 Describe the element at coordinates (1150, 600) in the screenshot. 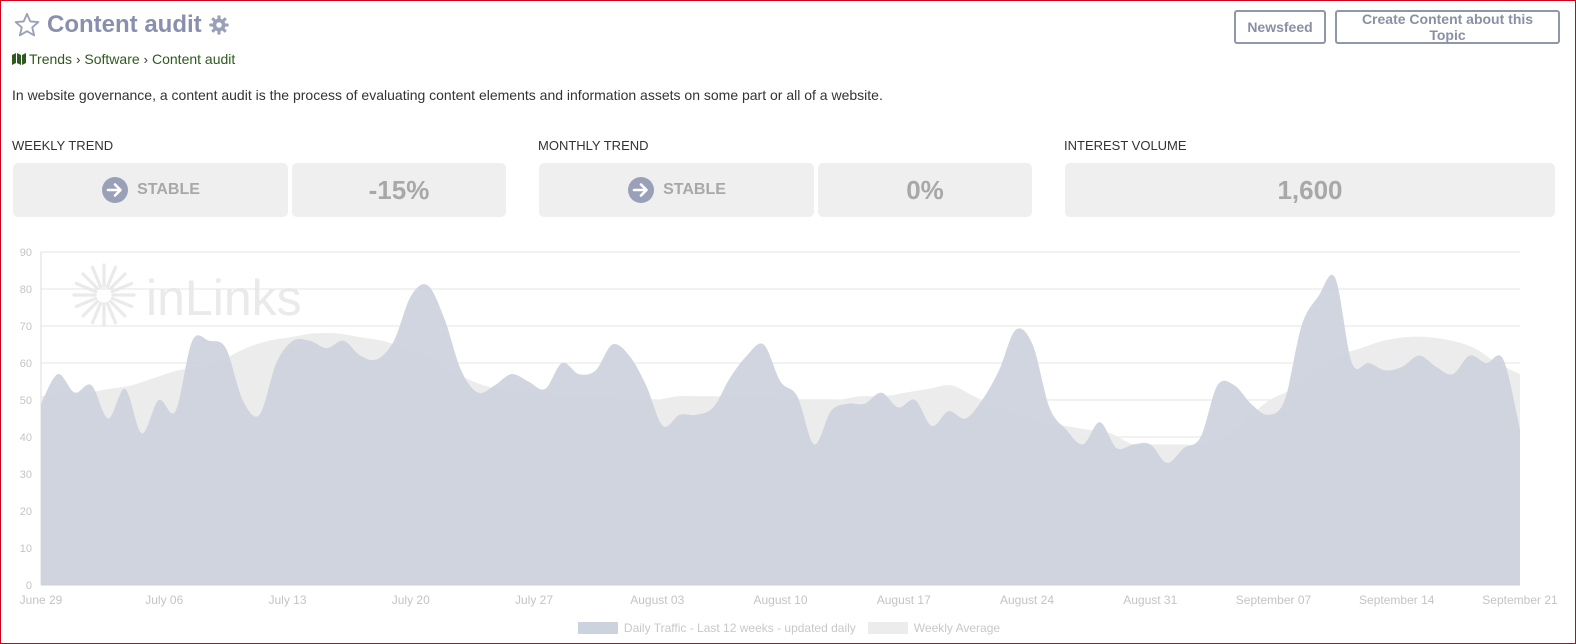

I see `x-tick-label: August 31` at that location.